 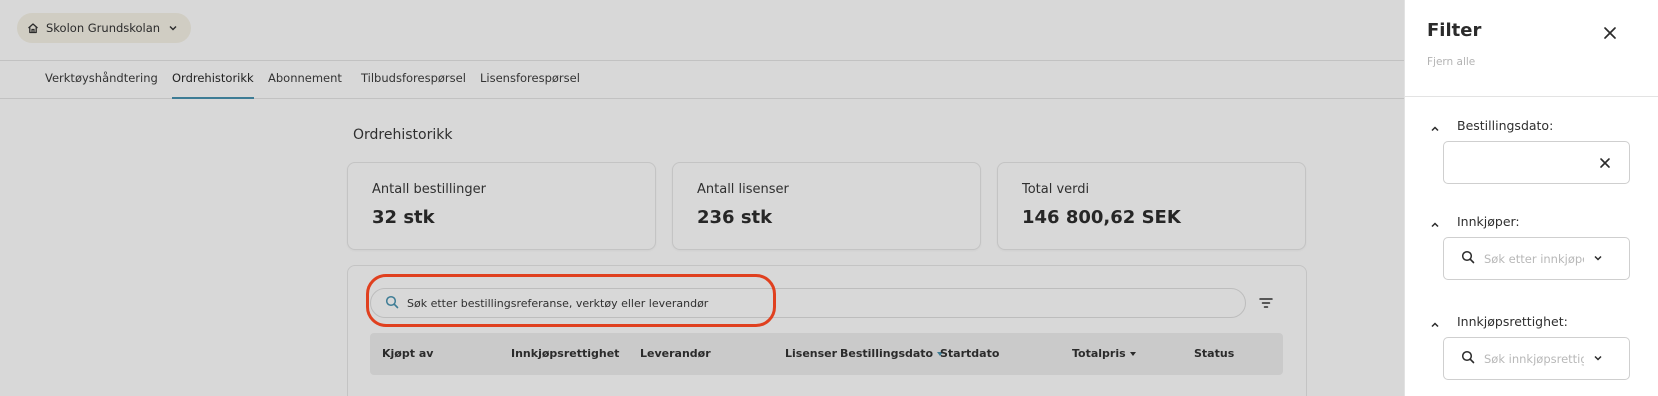 I want to click on stat-value: 236 stk, so click(x=735, y=217).